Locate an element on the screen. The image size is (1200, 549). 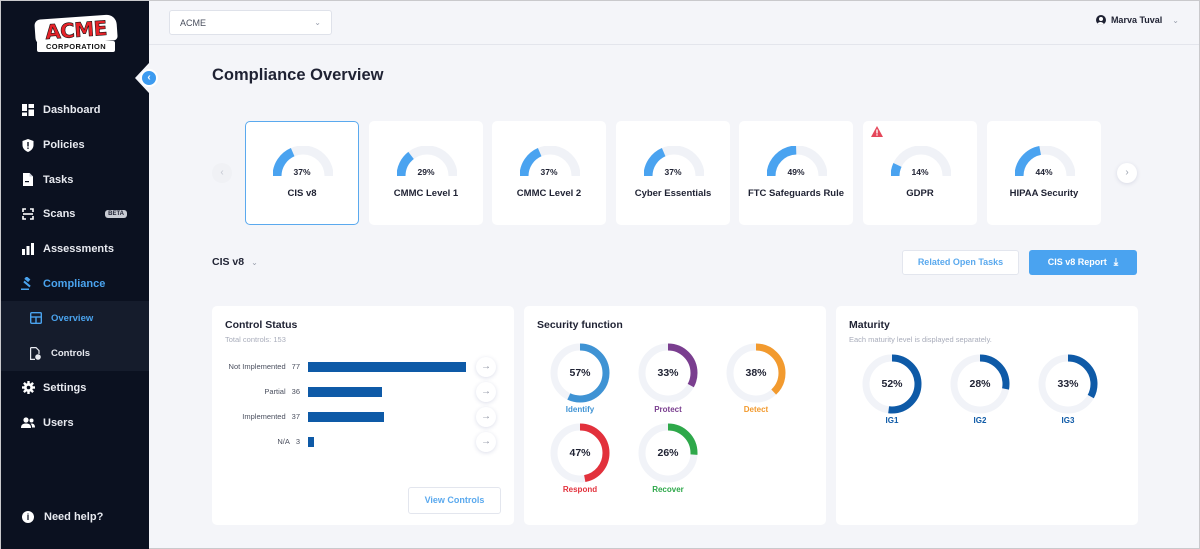
user-name: Marva Tuval is located at coordinates (1136, 20).